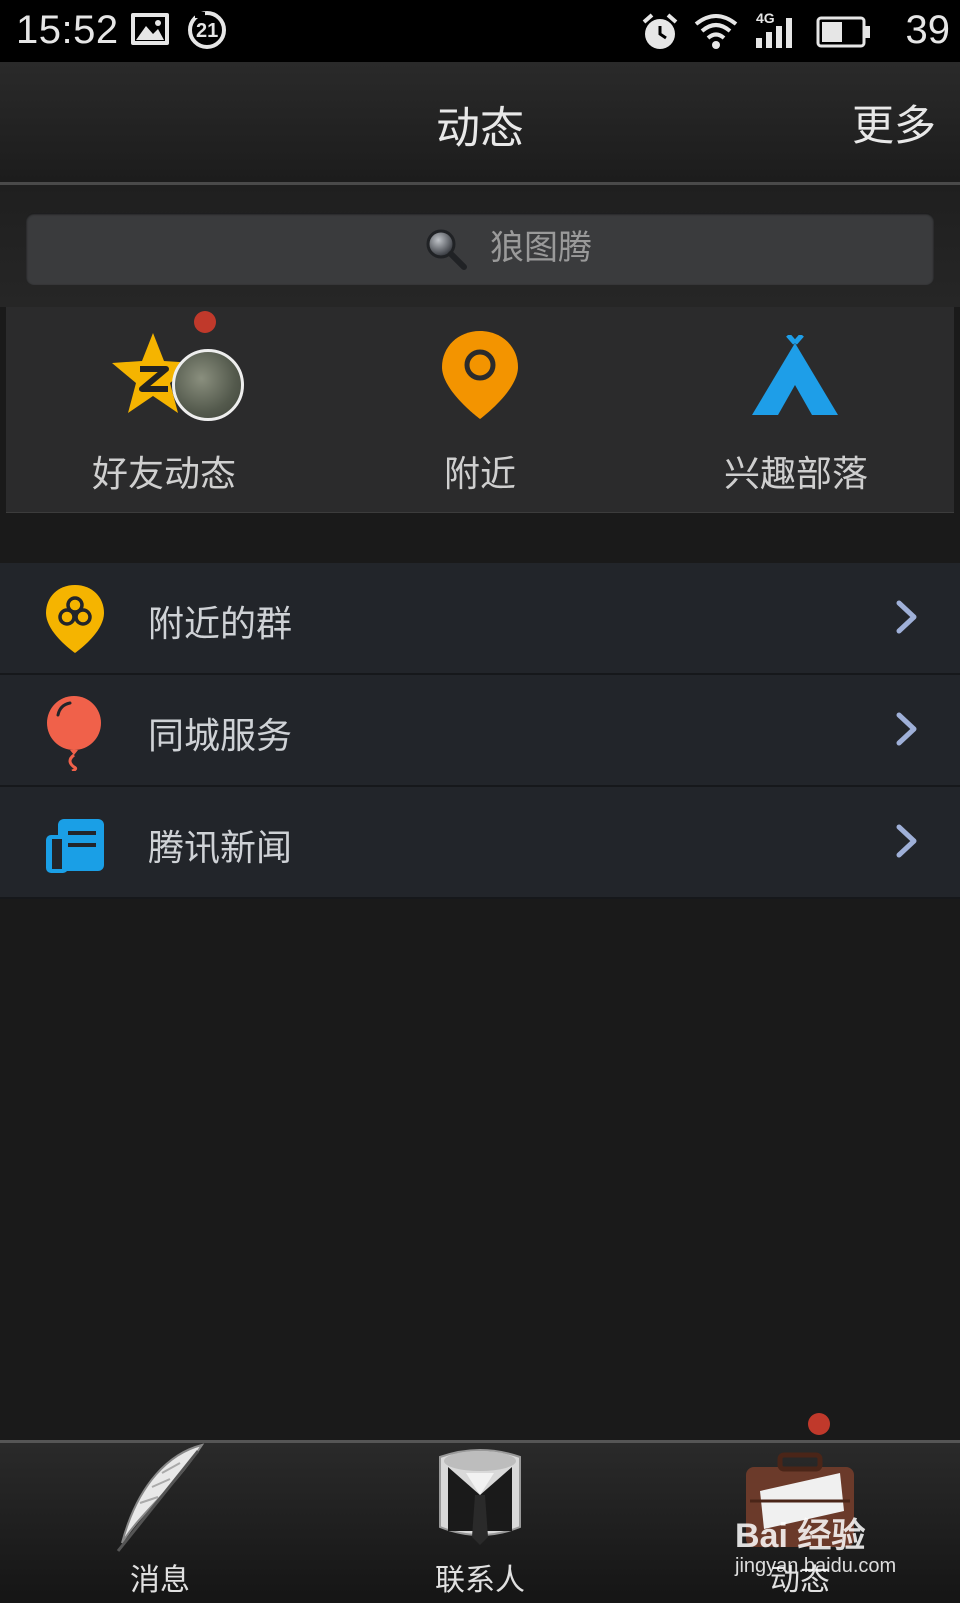 The height and width of the screenshot is (1603, 960). I want to click on quick-label: 附近, so click(479, 474).